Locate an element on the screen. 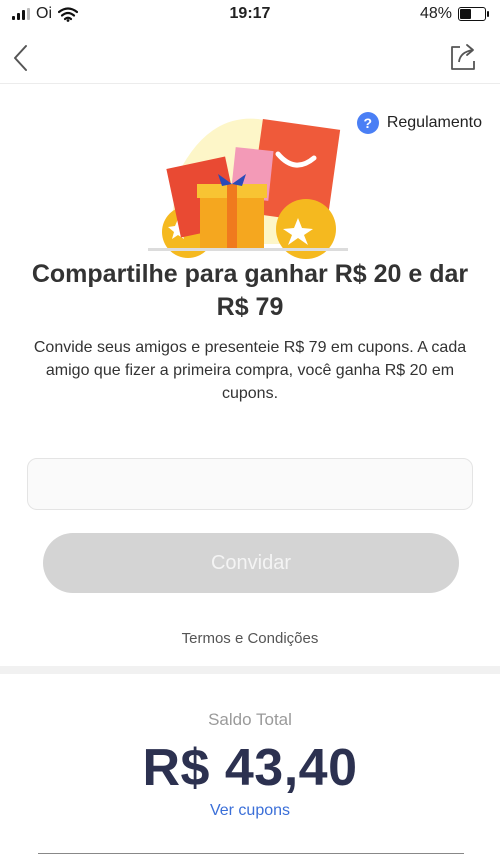  gift-illustration is located at coordinates (248, 188).